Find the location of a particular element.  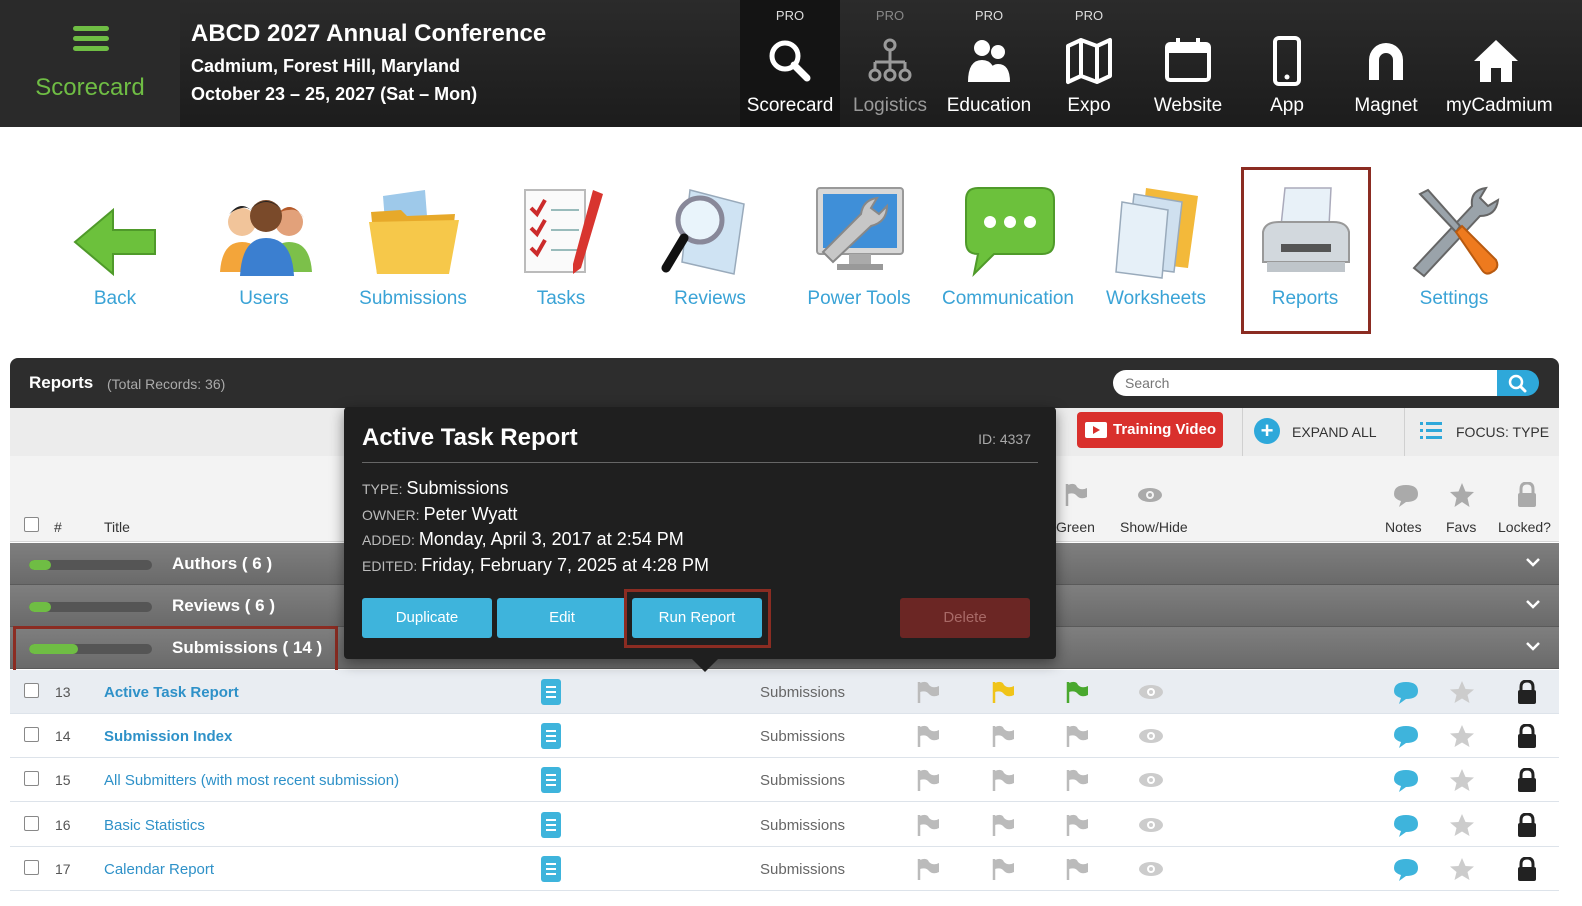

yellow-flag-icon is located at coordinates (1003, 692).